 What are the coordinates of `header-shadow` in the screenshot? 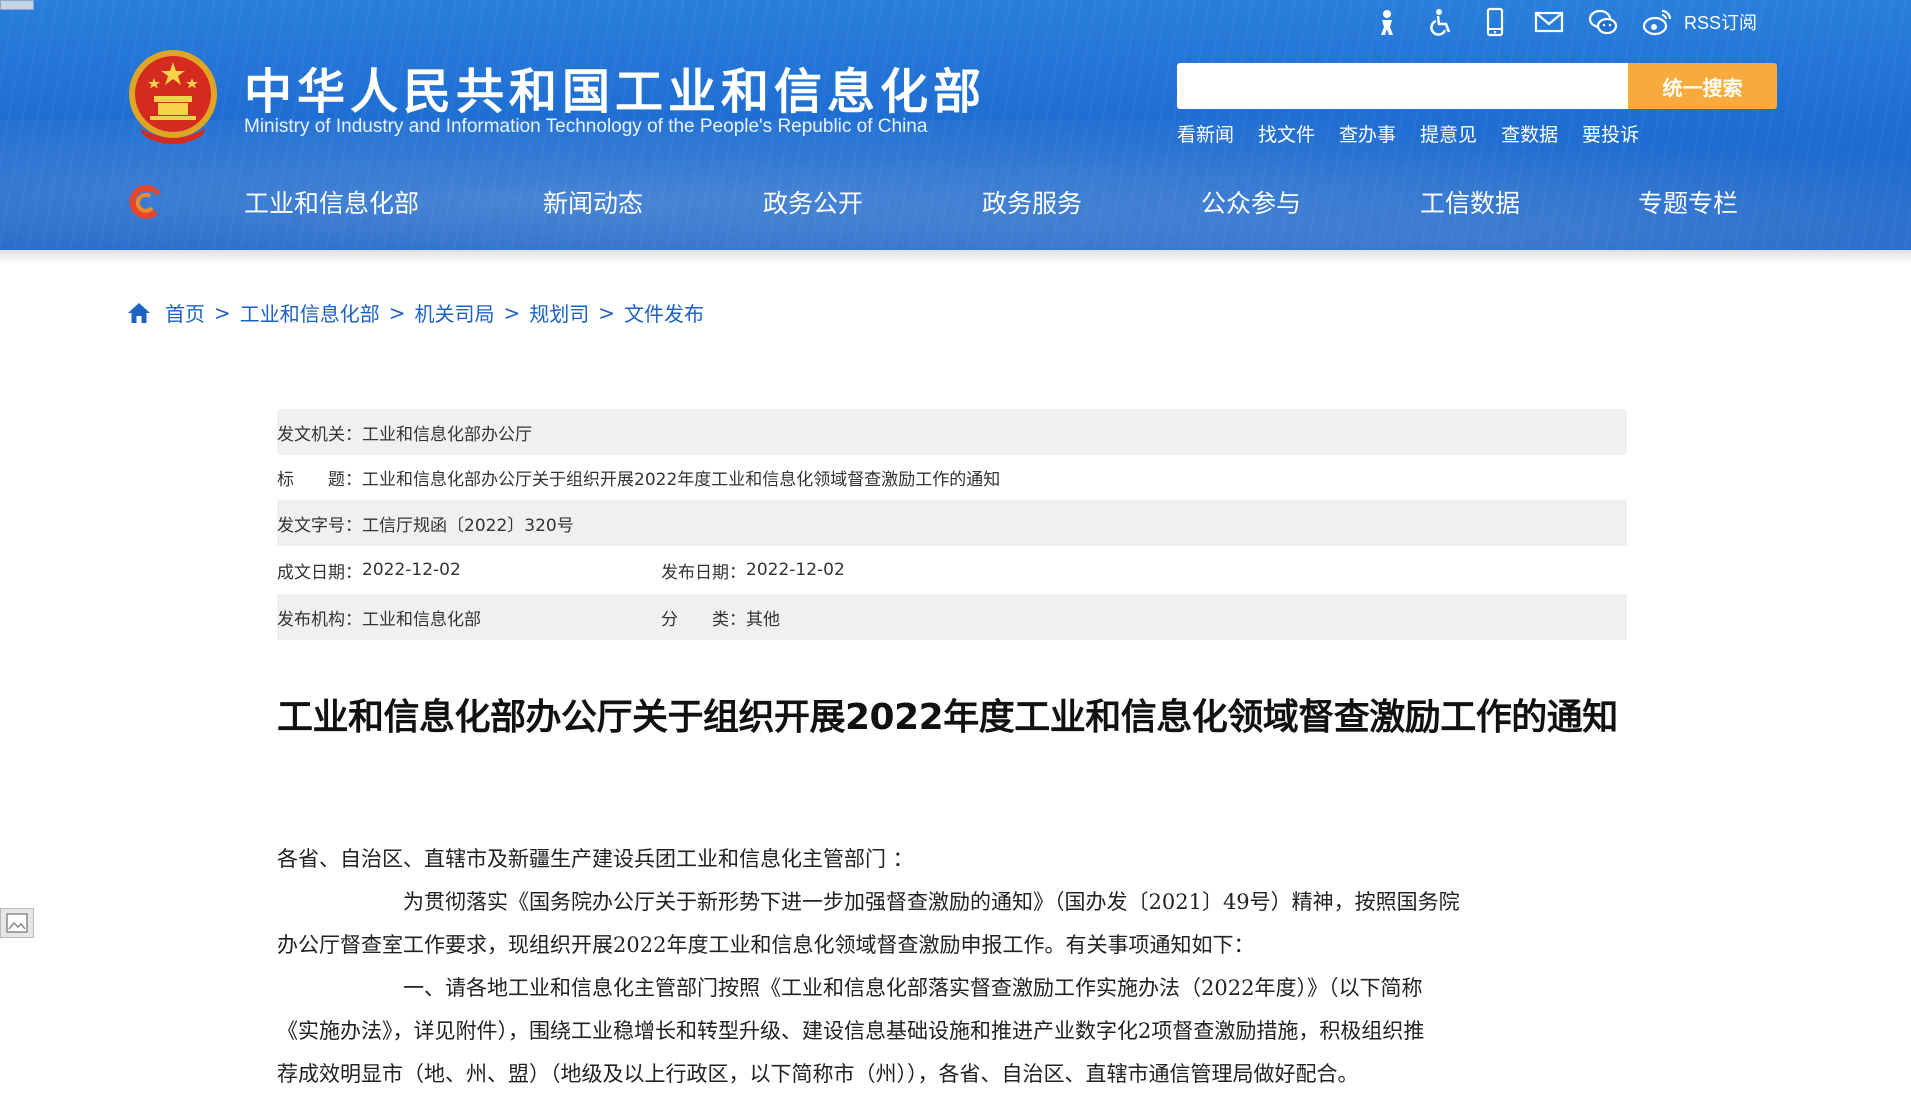 It's located at (955, 257).